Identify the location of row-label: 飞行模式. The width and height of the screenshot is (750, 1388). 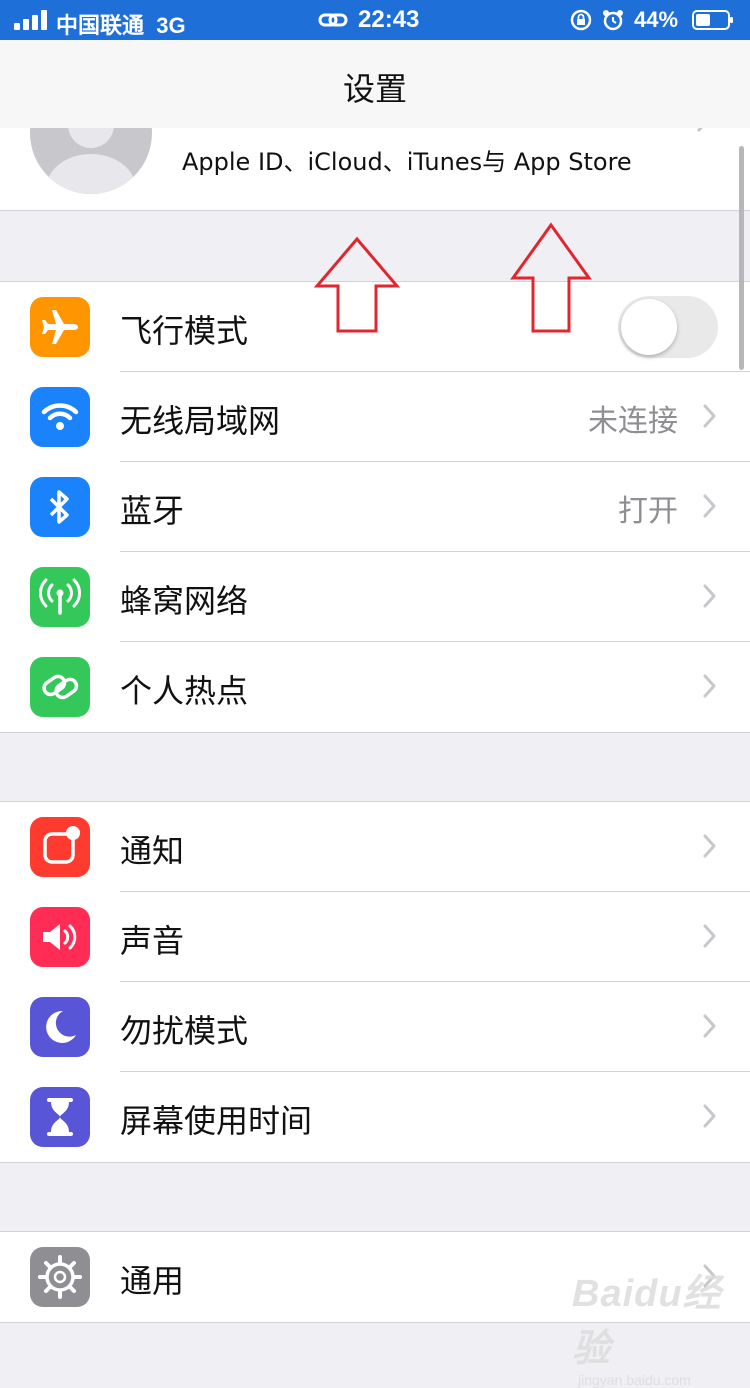
(184, 331).